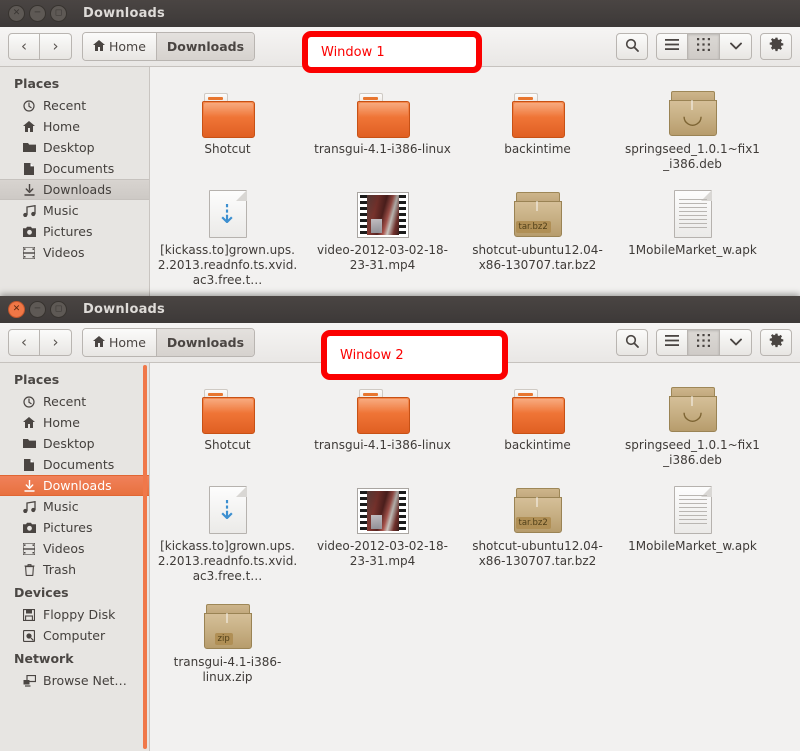  What do you see at coordinates (29, 506) in the screenshot?
I see `music-icon` at bounding box center [29, 506].